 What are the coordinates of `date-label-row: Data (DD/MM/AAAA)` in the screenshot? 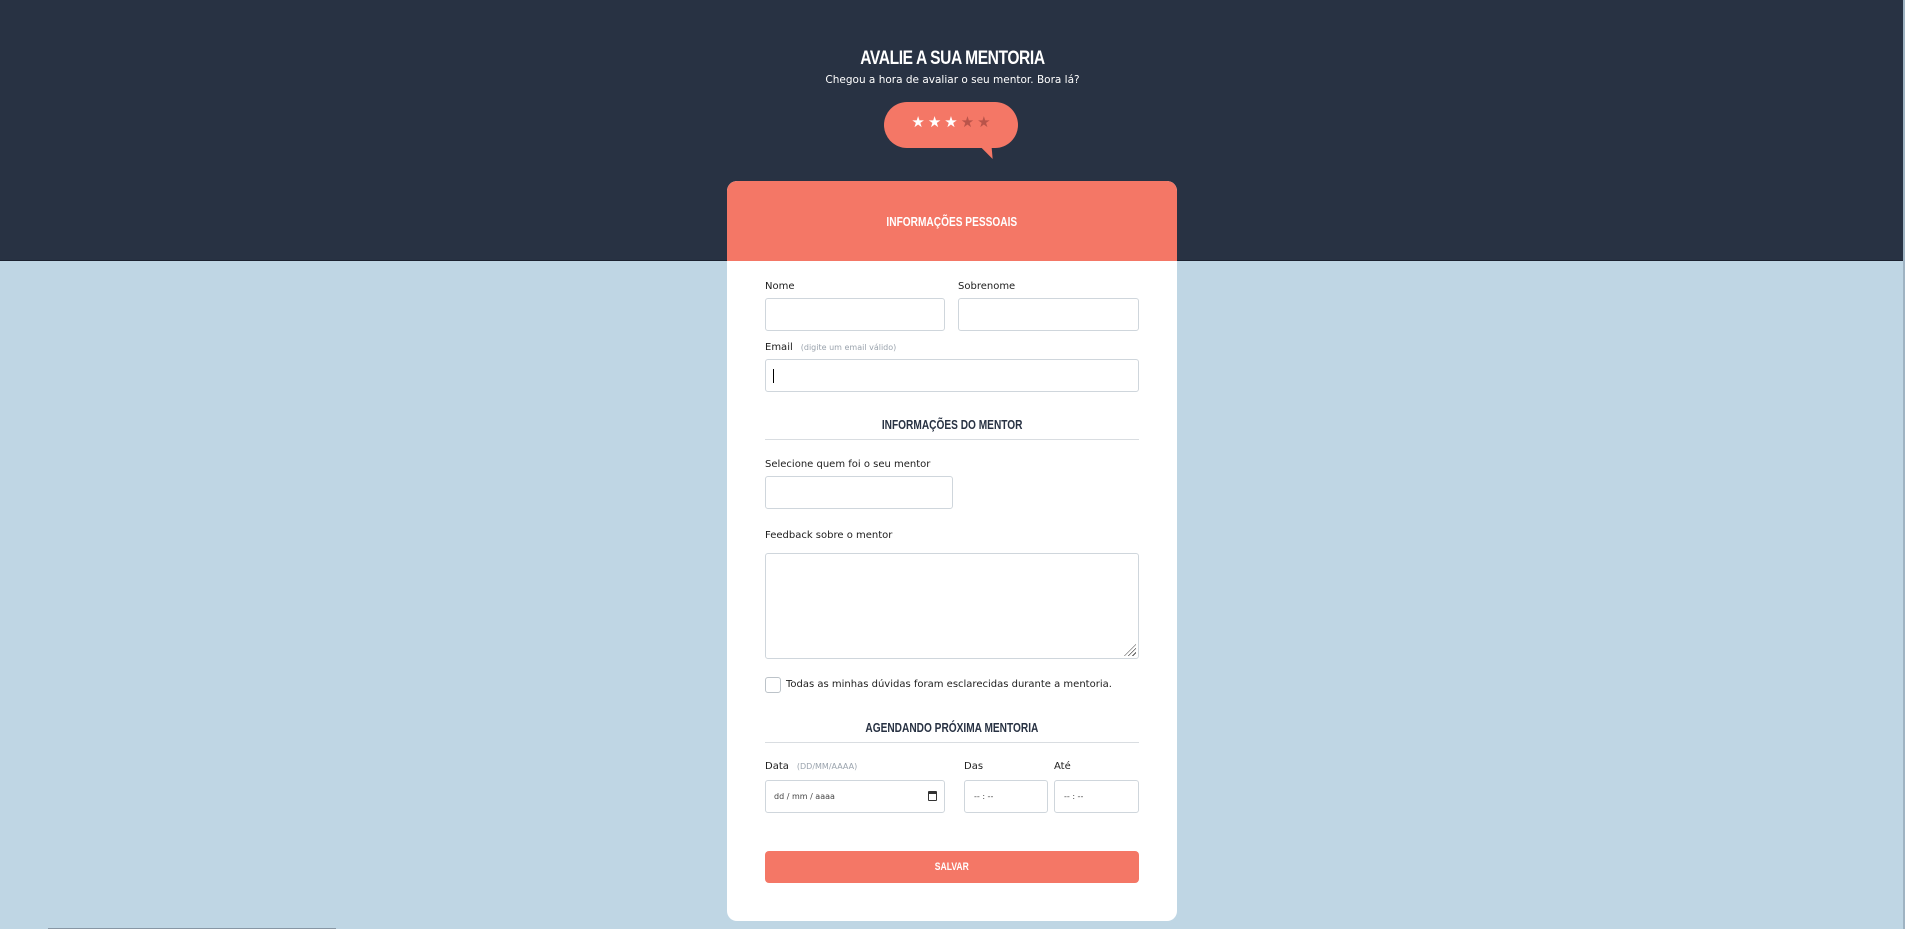 It's located at (811, 766).